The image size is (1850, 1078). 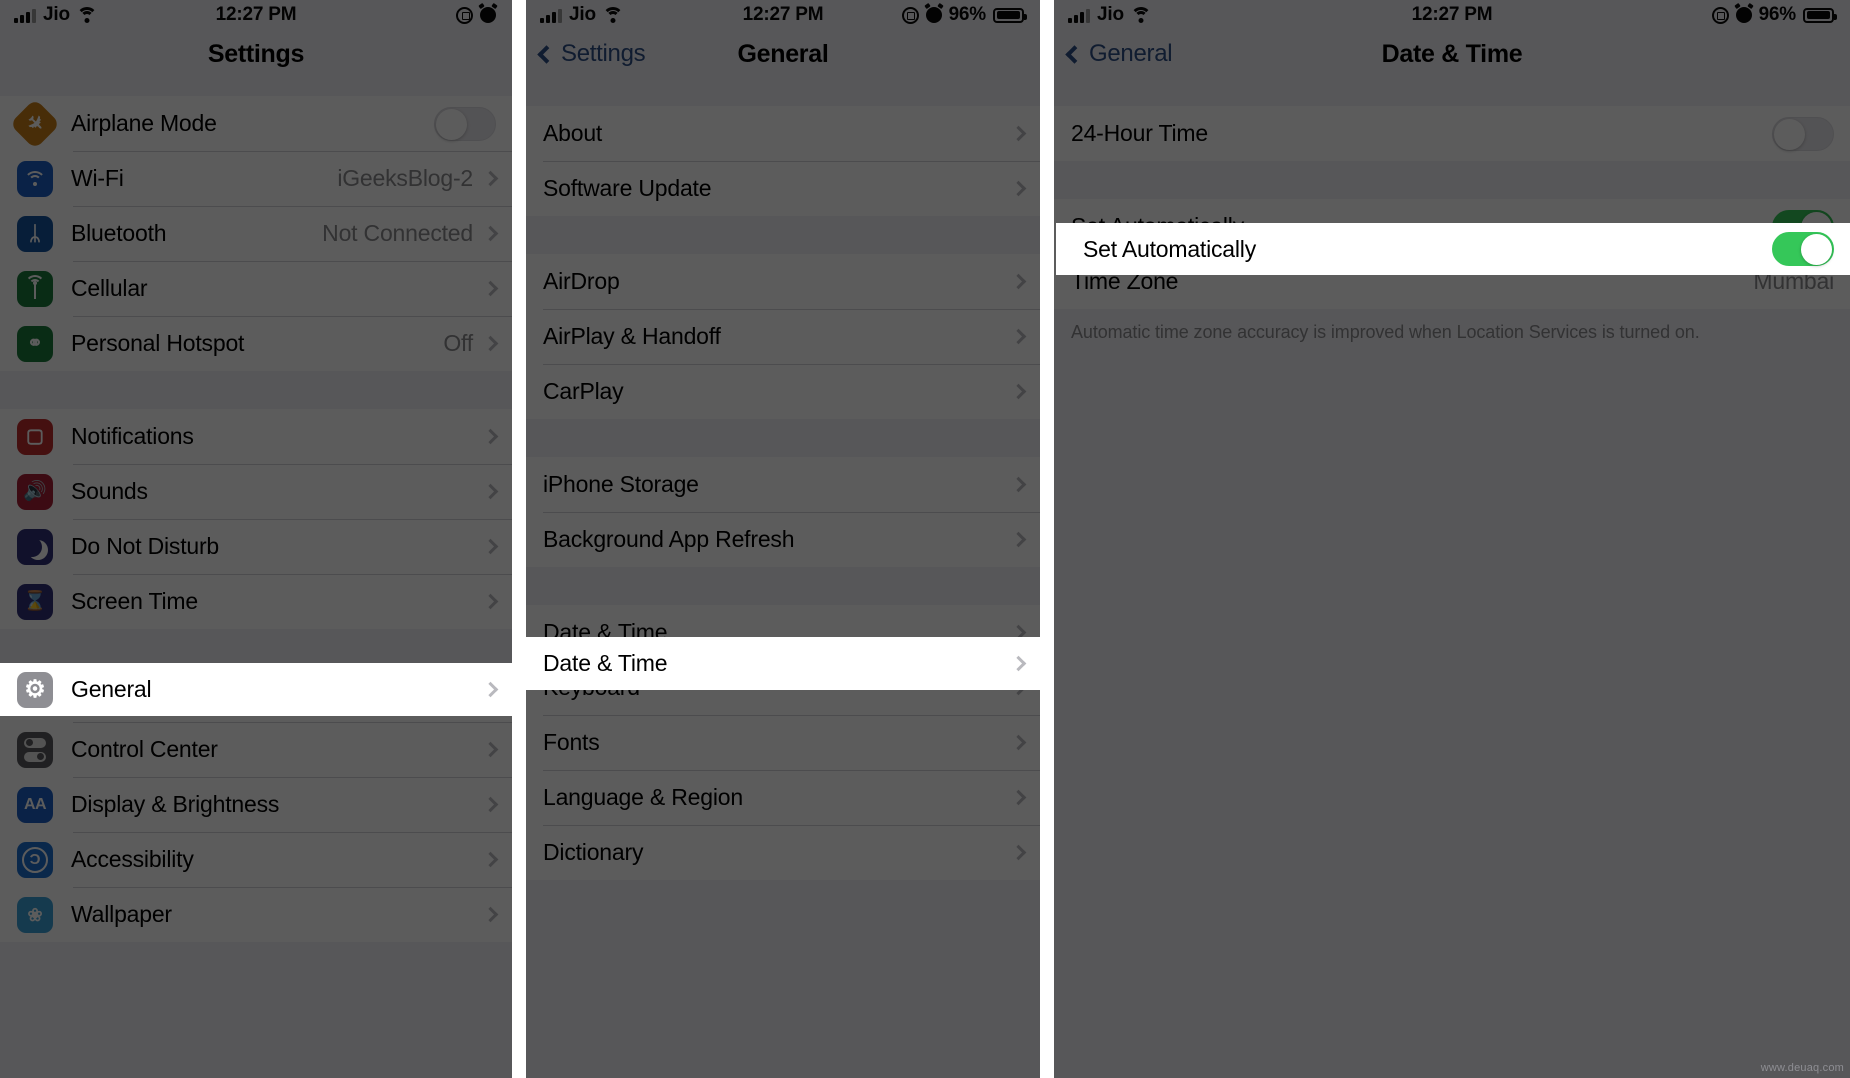 I want to click on highlighted-row-general: ⚙ General, so click(x=256, y=689).